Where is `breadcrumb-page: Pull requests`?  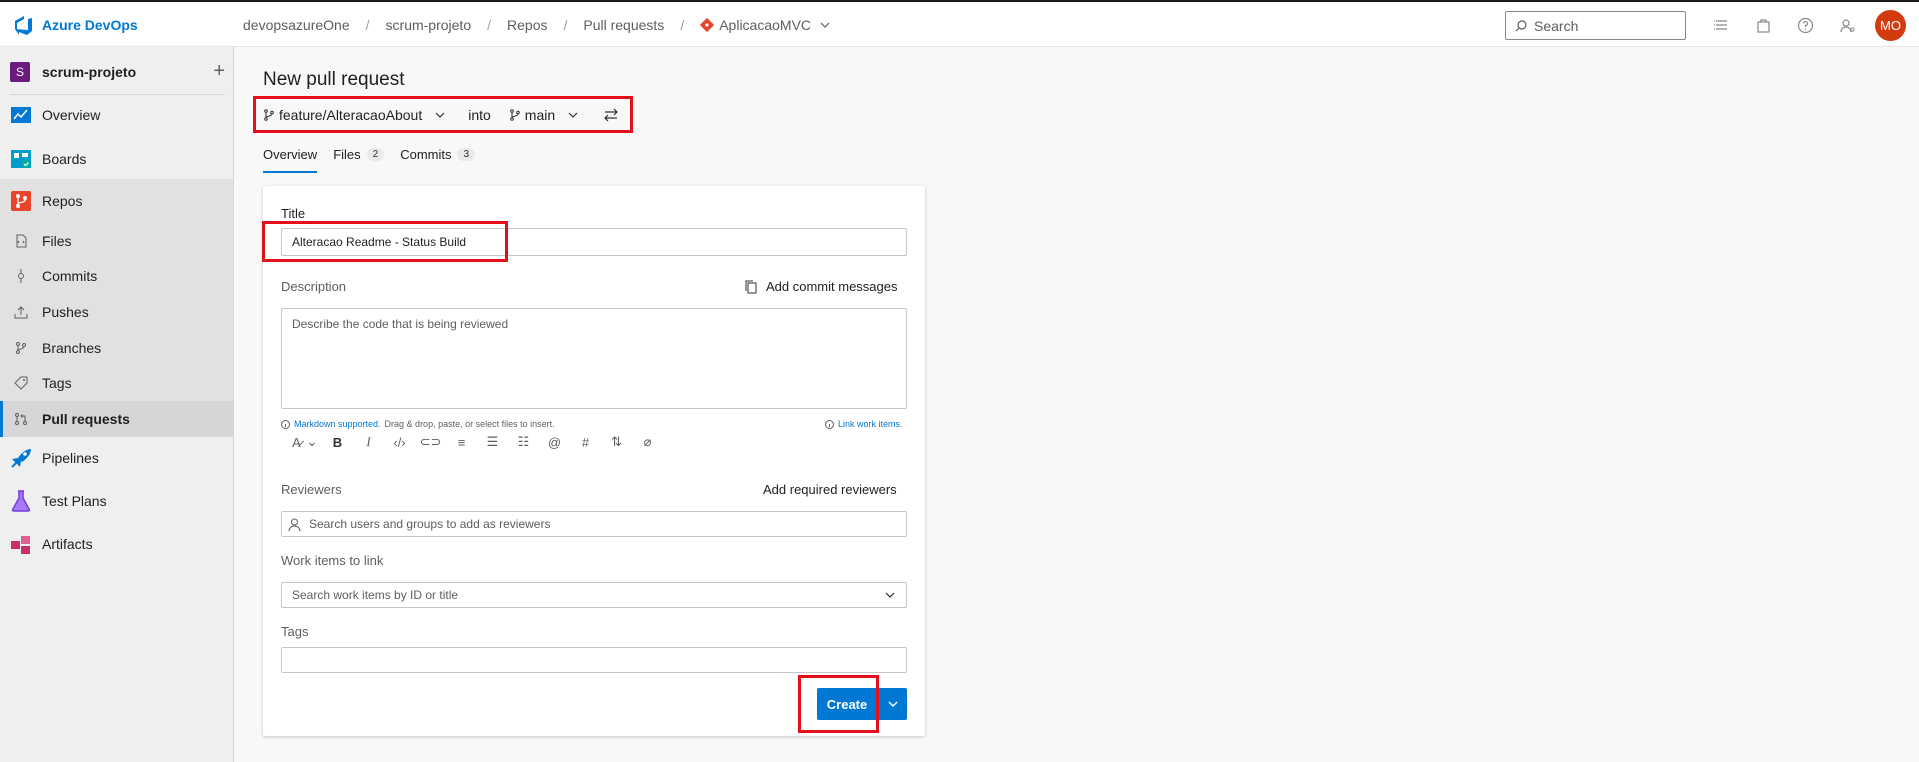
breadcrumb-page: Pull requests is located at coordinates (623, 25).